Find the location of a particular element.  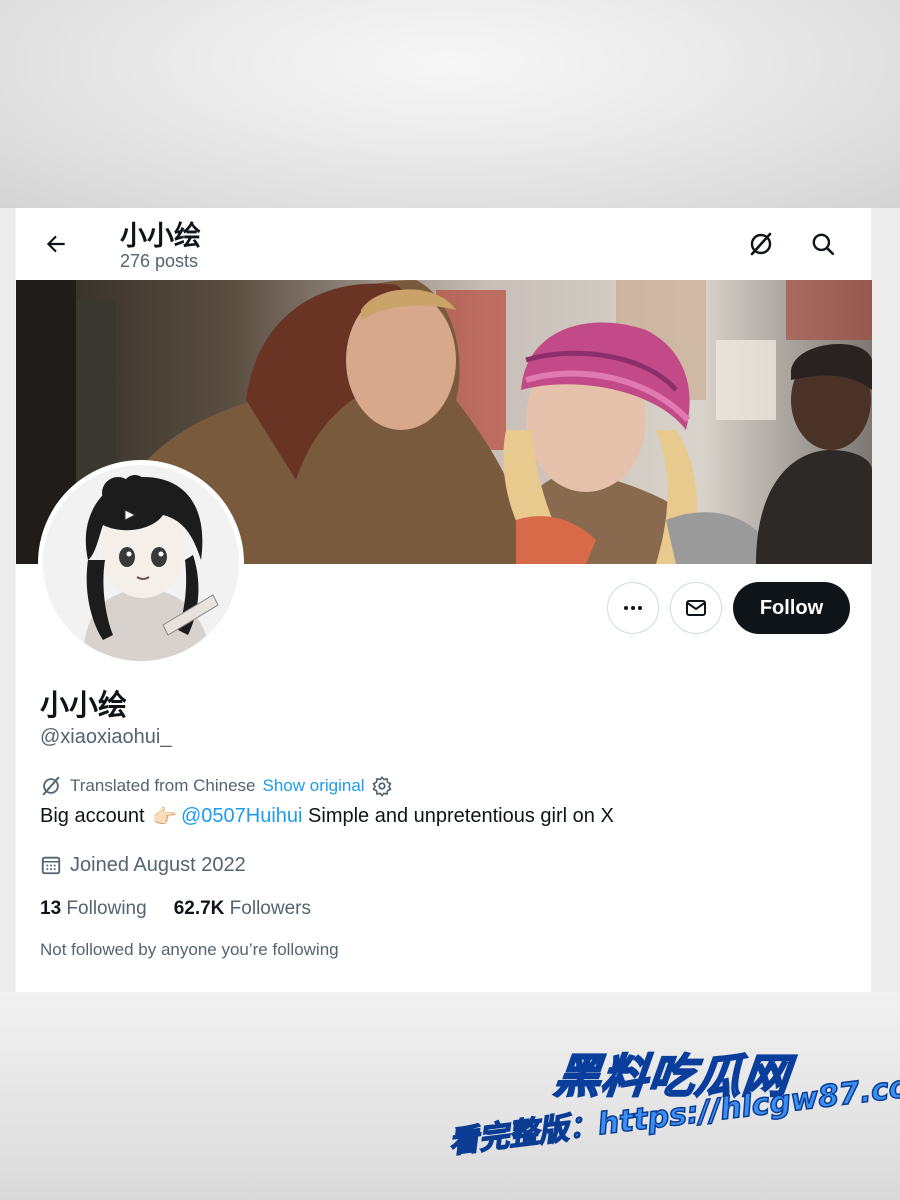

follow-stats: 13 Following 62.7K Followers is located at coordinates (175, 909).